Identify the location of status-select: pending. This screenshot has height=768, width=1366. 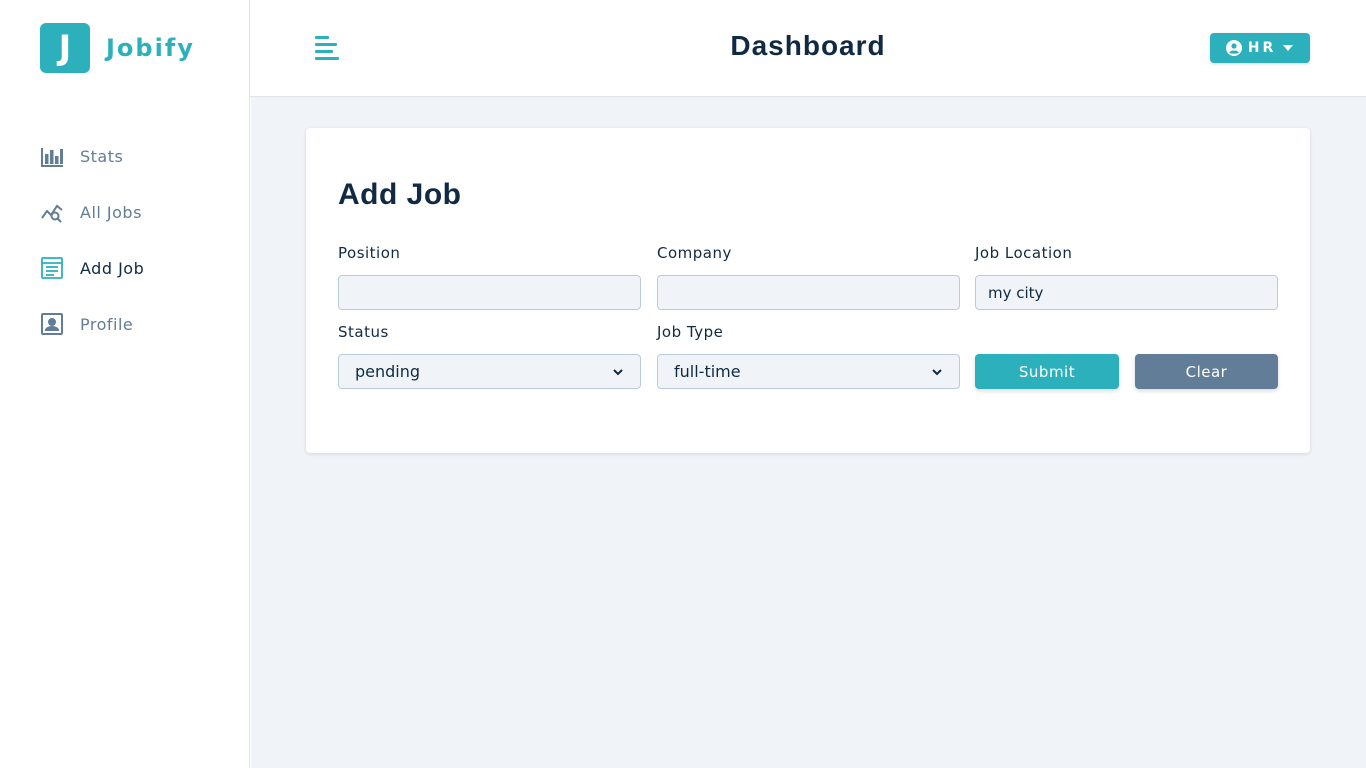
(489, 371).